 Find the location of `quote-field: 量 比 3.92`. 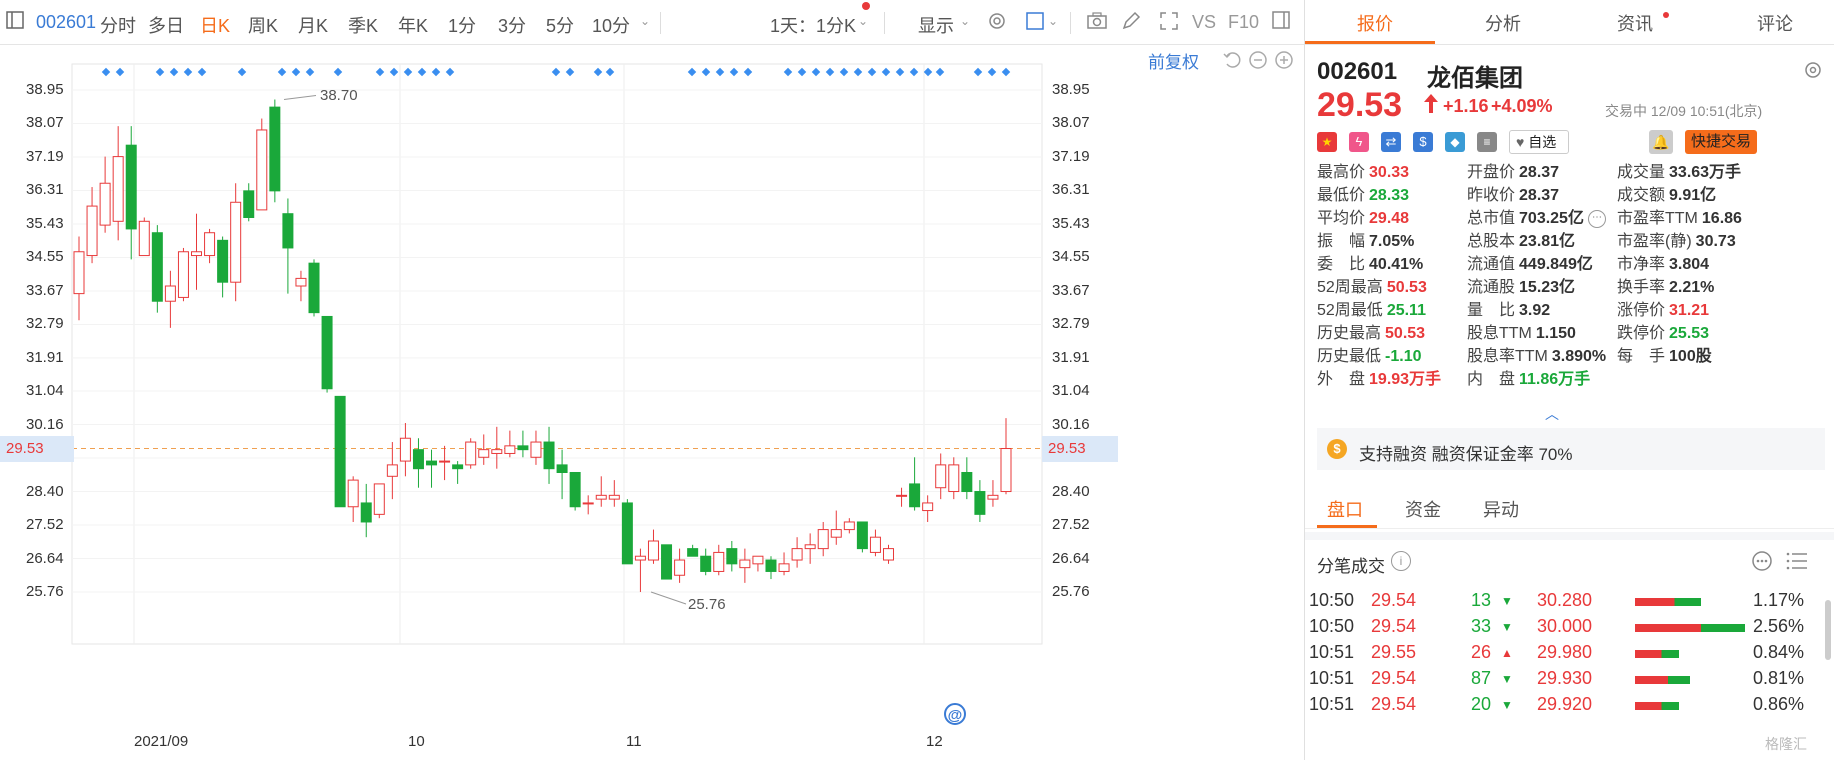

quote-field: 量 比 3.92 is located at coordinates (1508, 308).